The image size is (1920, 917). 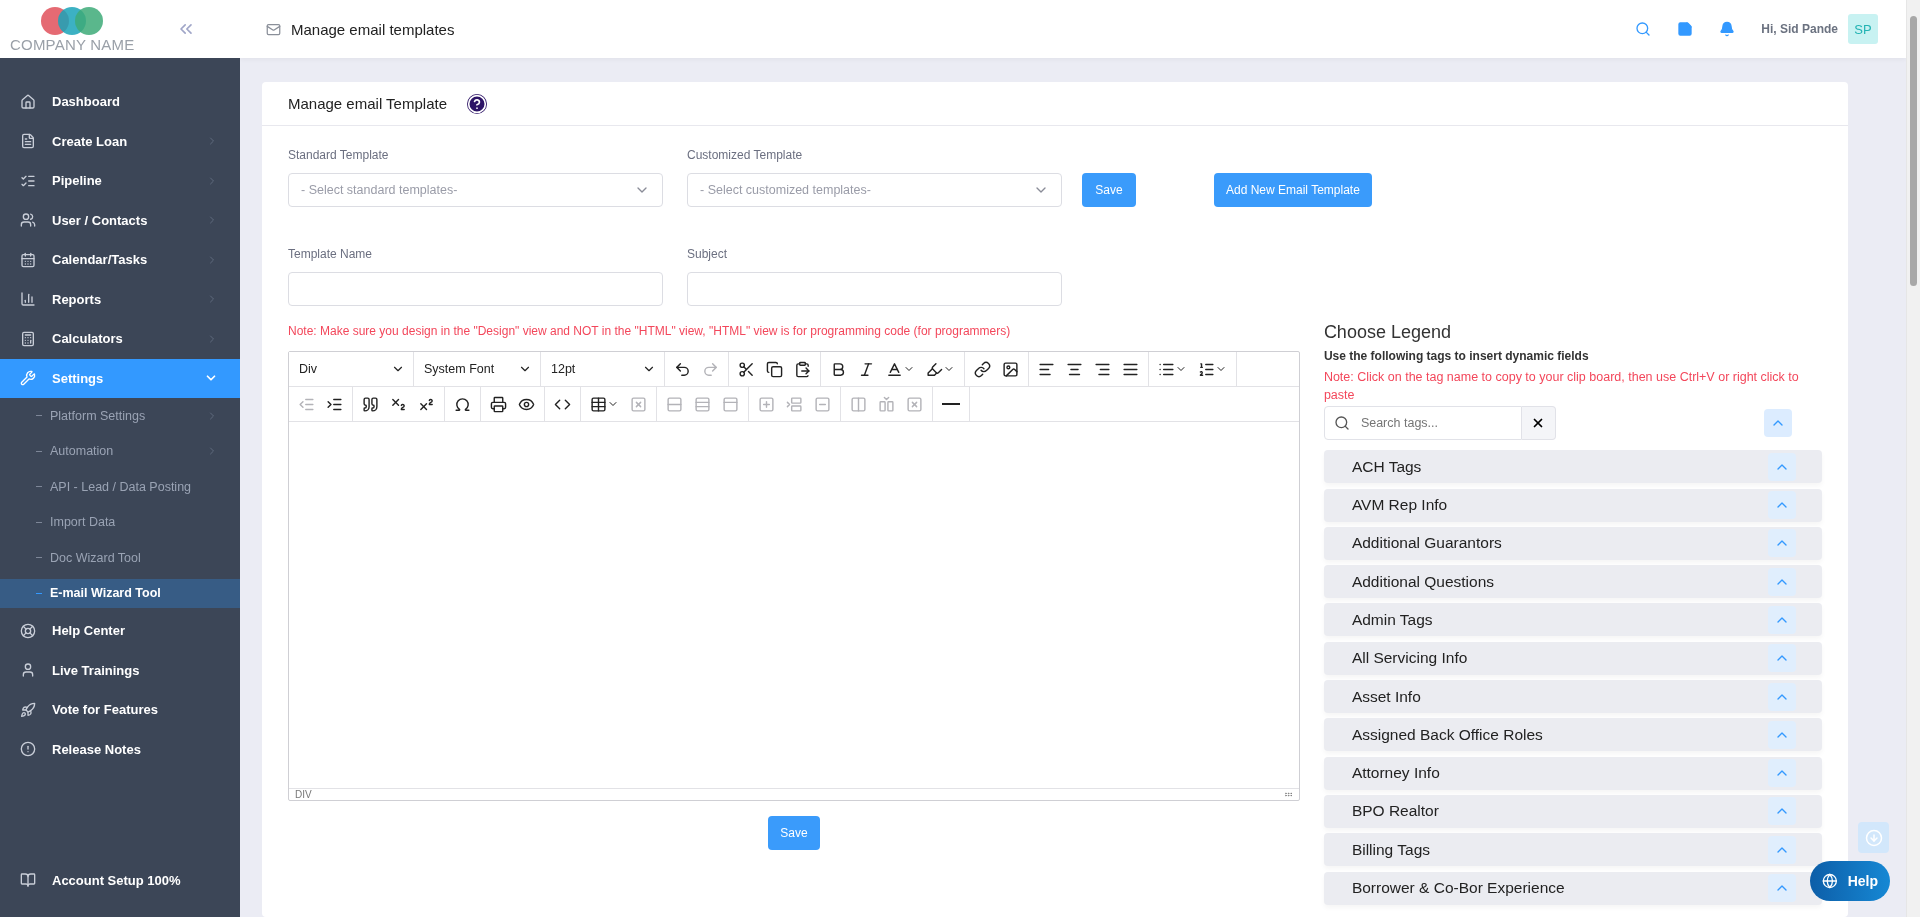 What do you see at coordinates (598, 404) in the screenshot?
I see `table-icon` at bounding box center [598, 404].